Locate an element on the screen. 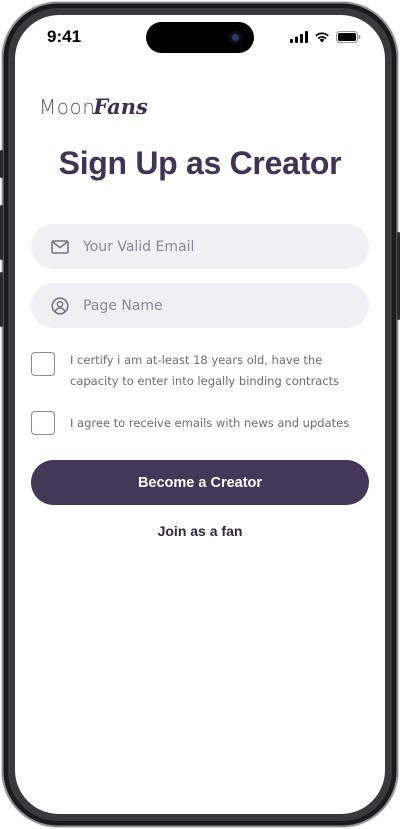 This screenshot has height=829, width=400. page-name-input is located at coordinates (225, 305).